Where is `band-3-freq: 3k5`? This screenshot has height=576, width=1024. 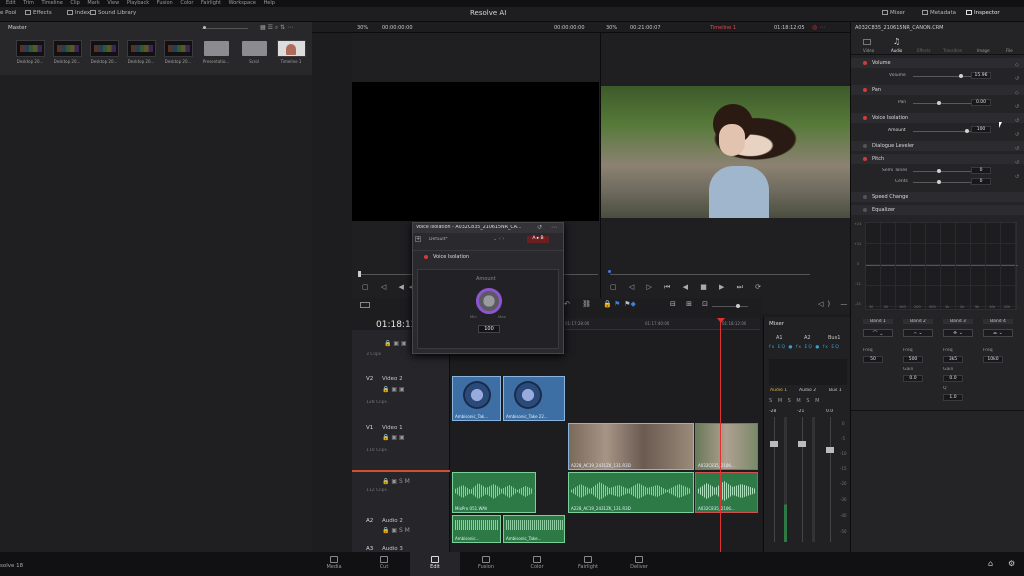
band-3-freq: 3k5 is located at coordinates (953, 359).